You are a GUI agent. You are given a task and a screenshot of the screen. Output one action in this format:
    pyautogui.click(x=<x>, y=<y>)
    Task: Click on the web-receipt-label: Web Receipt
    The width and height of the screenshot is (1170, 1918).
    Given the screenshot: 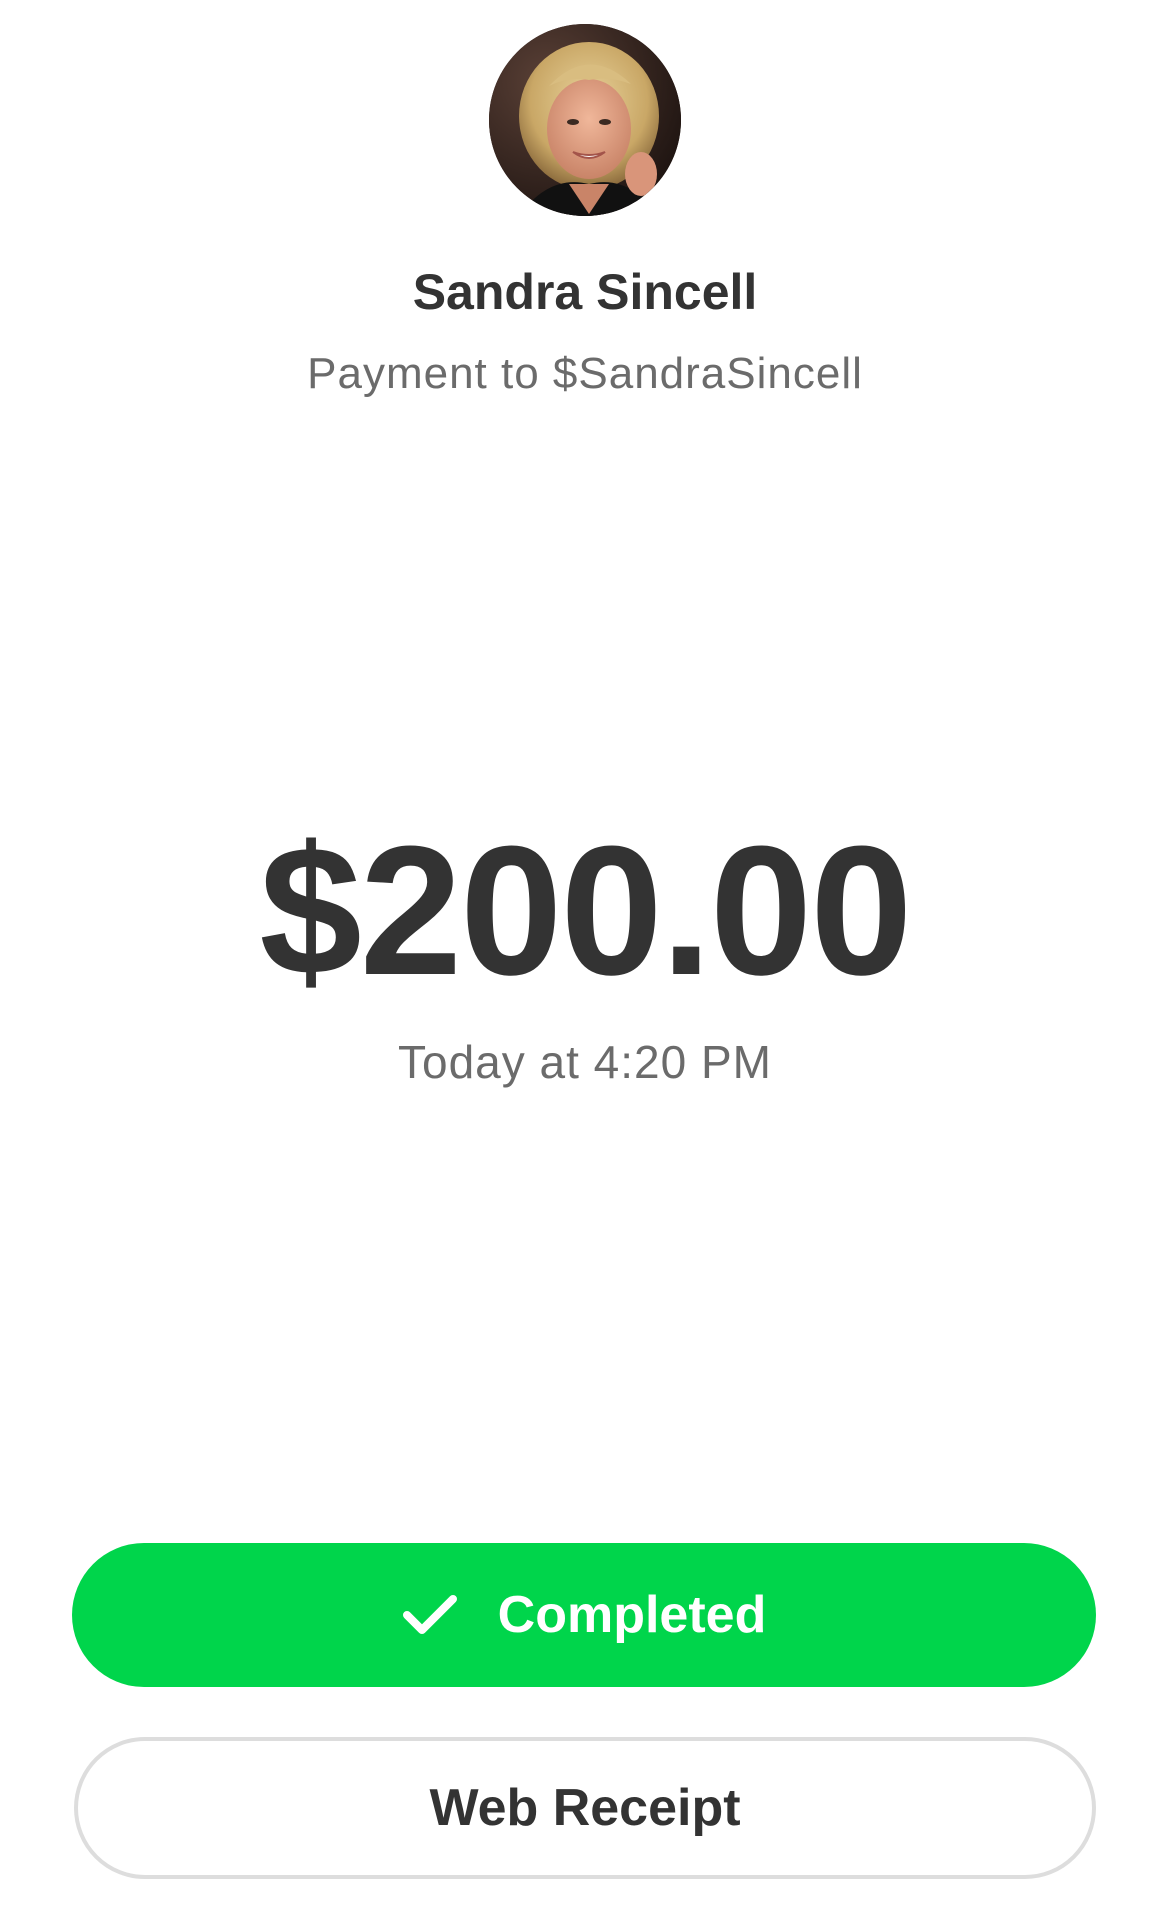 What is the action you would take?
    pyautogui.click(x=585, y=1808)
    